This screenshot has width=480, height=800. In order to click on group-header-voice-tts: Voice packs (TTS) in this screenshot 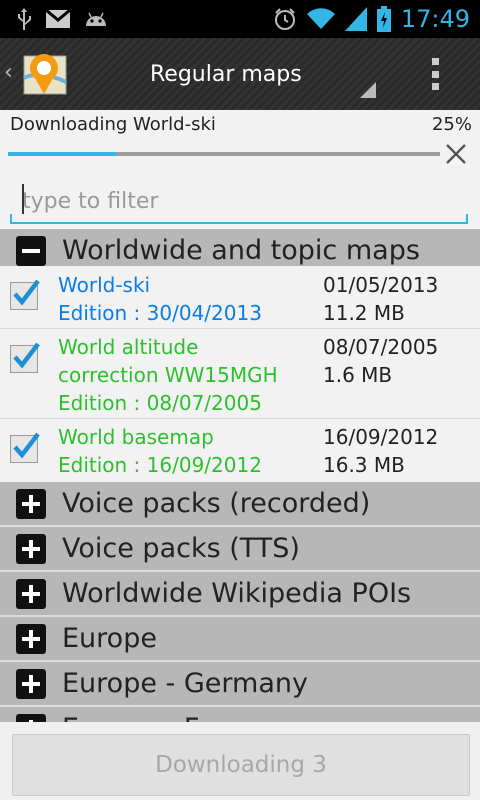, I will do `click(240, 548)`.